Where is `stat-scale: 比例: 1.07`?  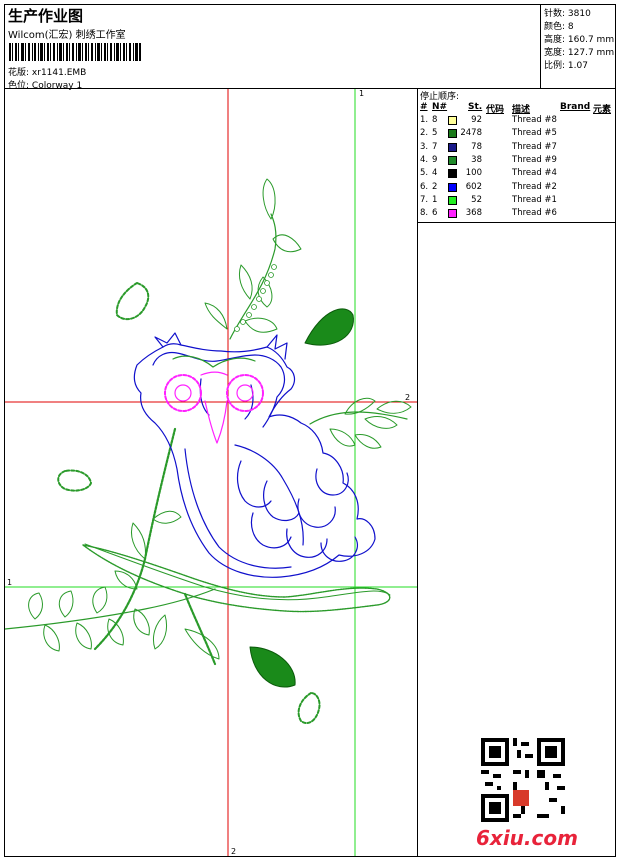
stat-scale: 比例: 1.07 is located at coordinates (566, 66).